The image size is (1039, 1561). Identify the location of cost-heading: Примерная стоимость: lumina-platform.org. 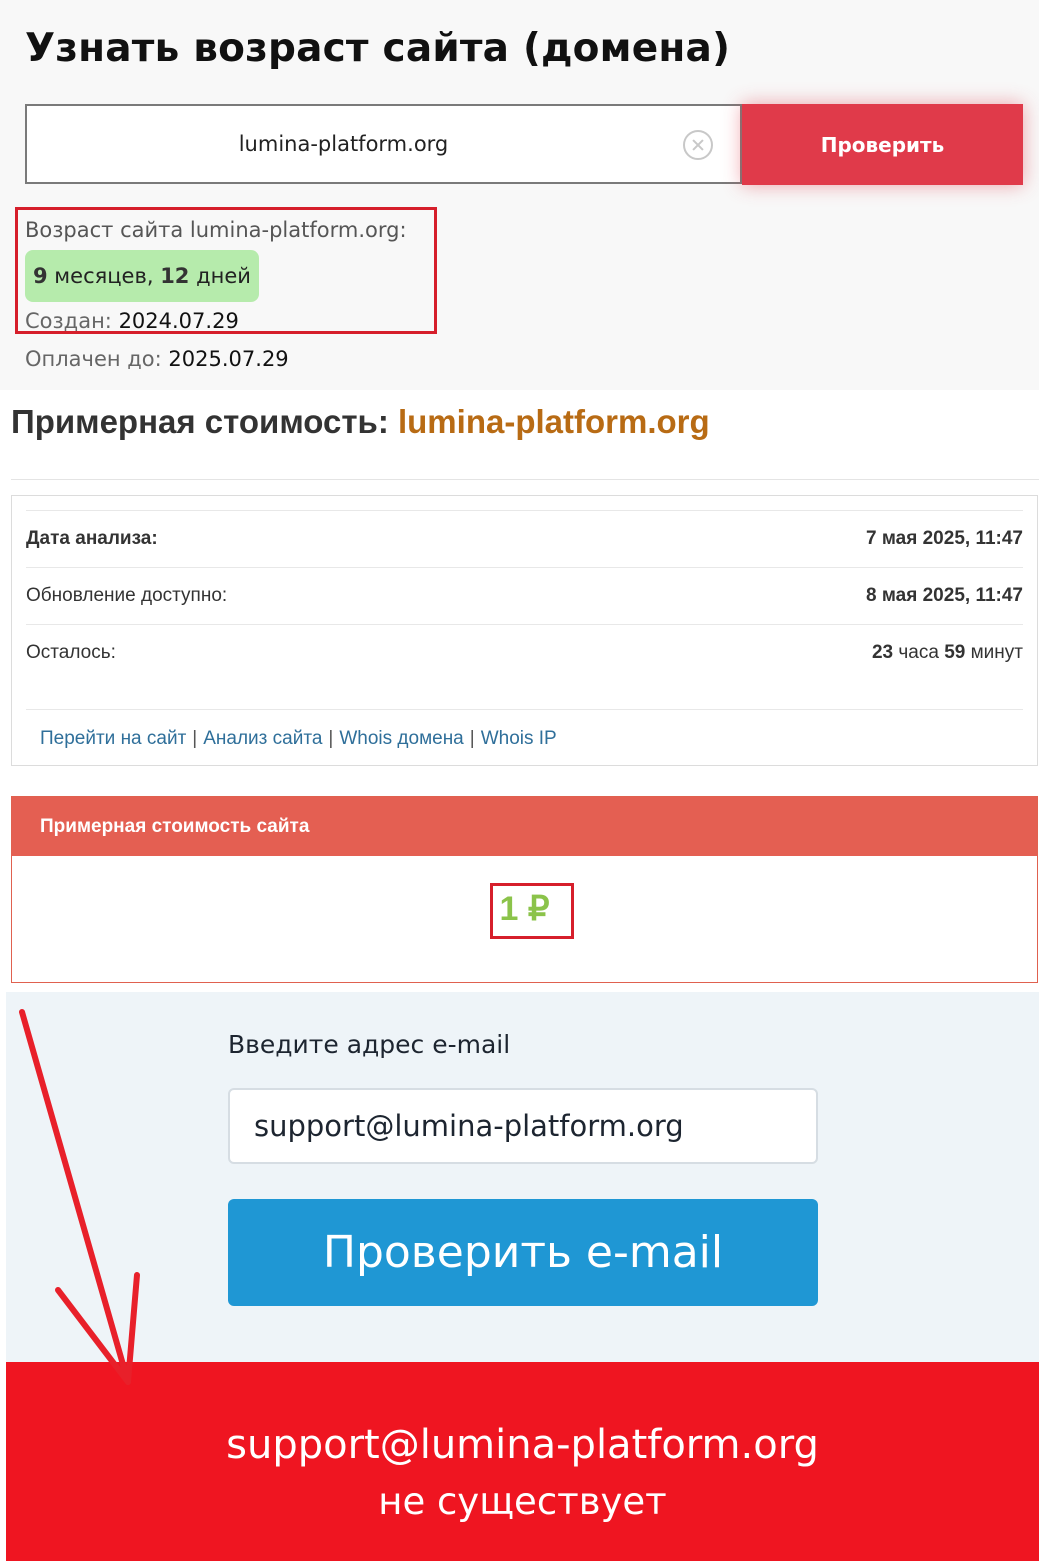
(360, 422).